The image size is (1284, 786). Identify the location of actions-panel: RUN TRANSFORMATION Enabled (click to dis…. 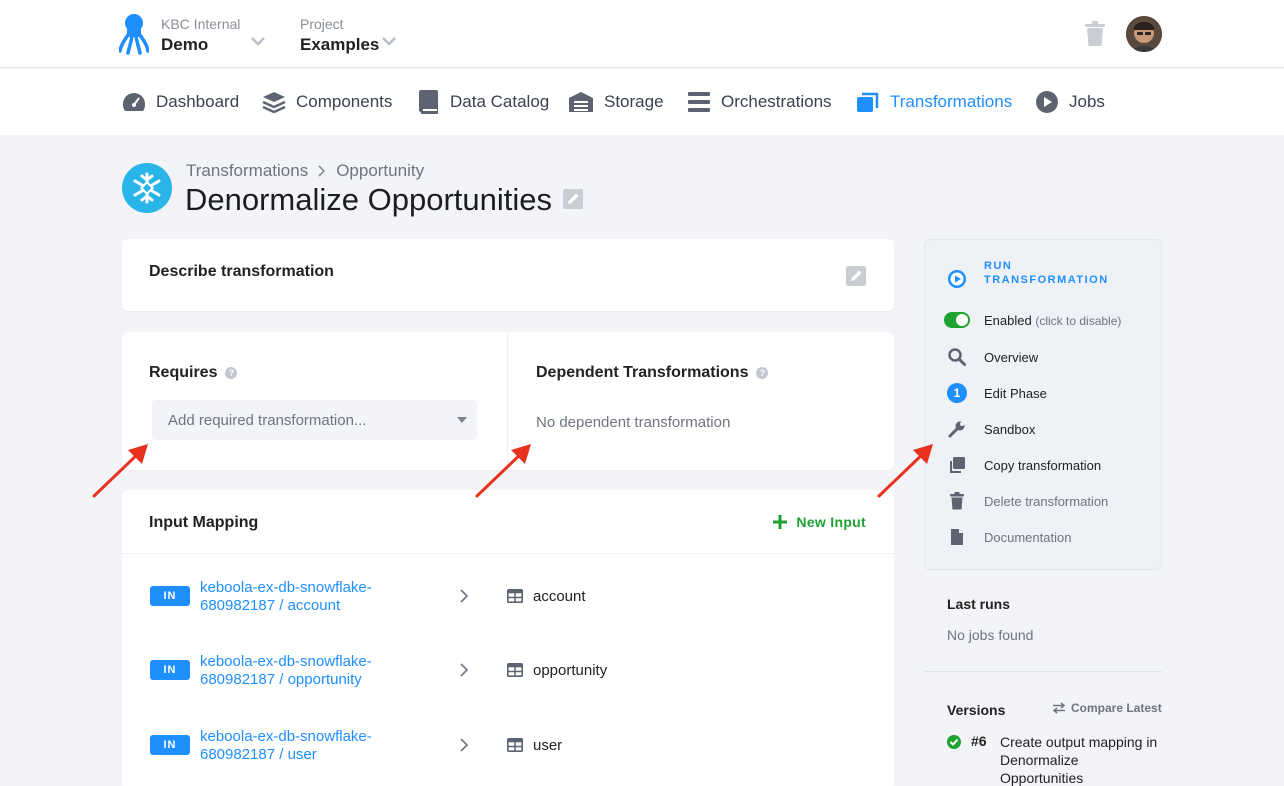
(1043, 404).